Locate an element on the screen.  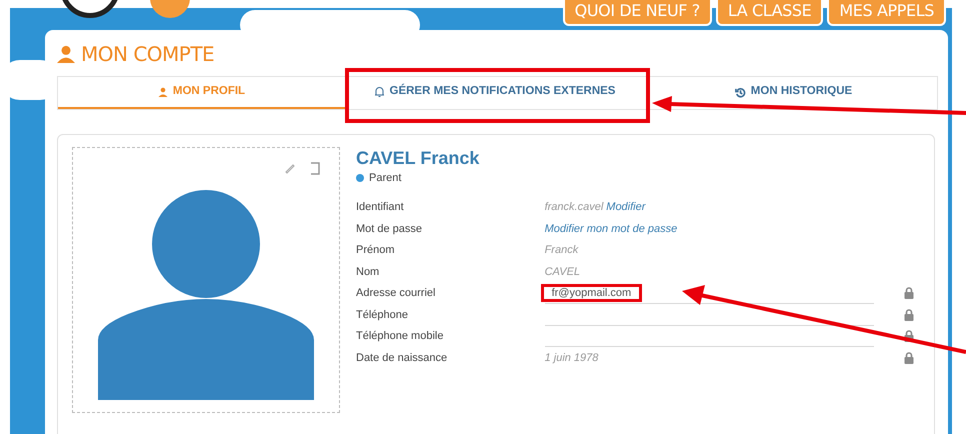
email-value: fr@yopmail.com is located at coordinates (592, 293).